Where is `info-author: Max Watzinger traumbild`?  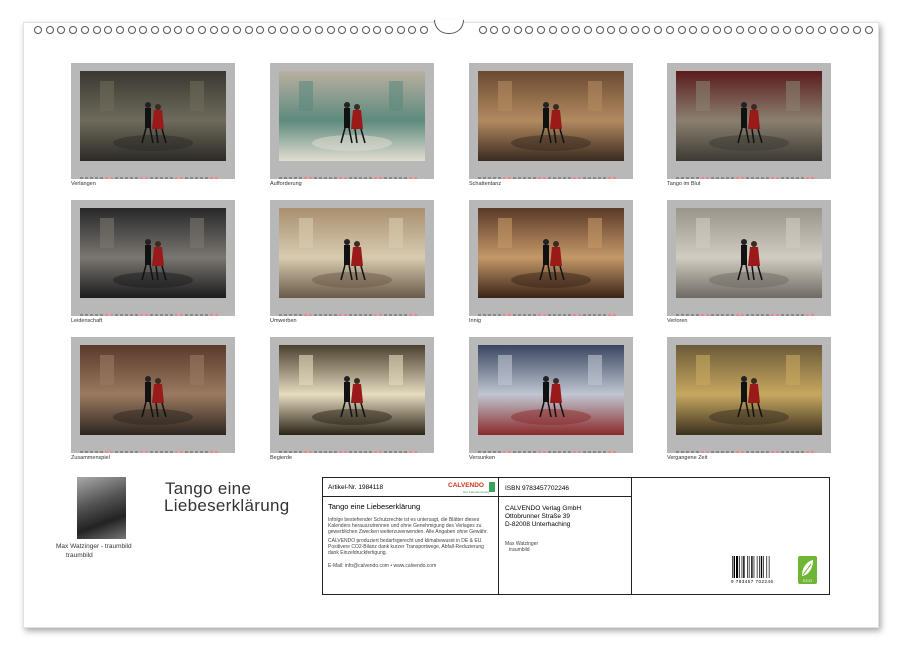
info-author: Max Watzinger traumbild is located at coordinates (565, 541).